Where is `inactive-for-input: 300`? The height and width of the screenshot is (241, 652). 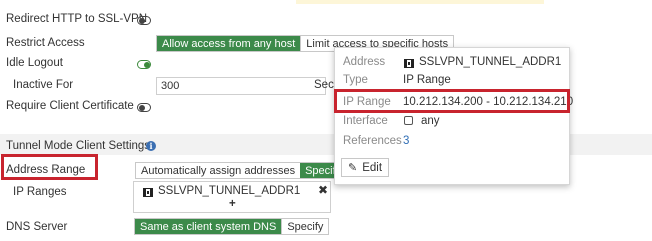 inactive-for-input: 300 is located at coordinates (241, 86).